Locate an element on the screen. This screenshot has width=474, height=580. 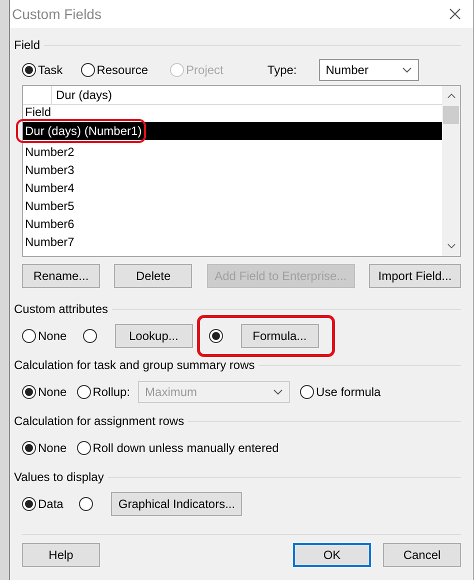
chevron-up-icon is located at coordinates (451, 96).